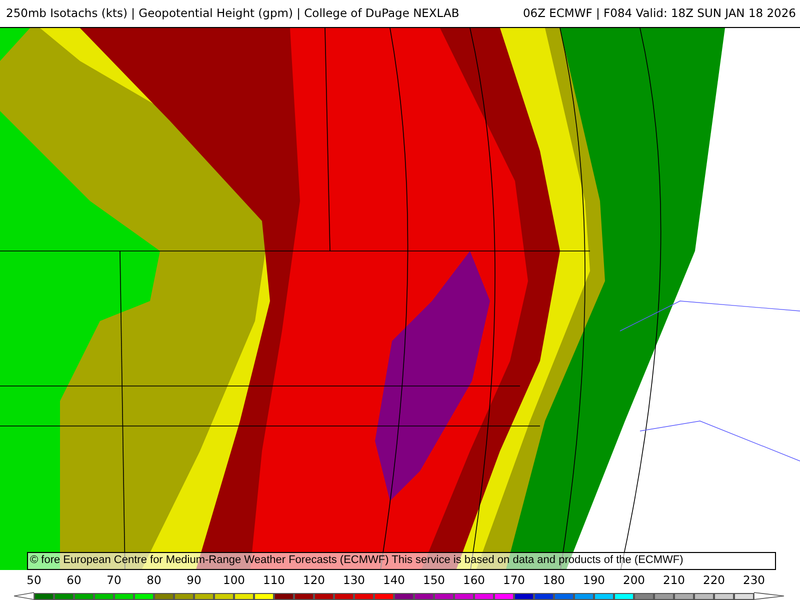 The image size is (800, 600). I want to click on legend-label: 220, so click(714, 581).